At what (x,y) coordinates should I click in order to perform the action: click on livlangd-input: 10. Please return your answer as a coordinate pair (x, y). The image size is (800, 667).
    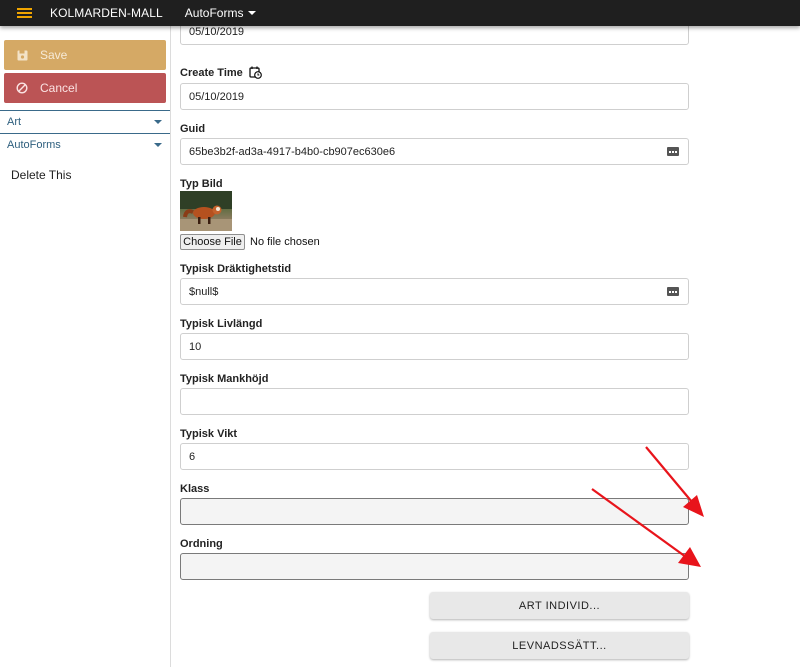
    Looking at the image, I should click on (434, 346).